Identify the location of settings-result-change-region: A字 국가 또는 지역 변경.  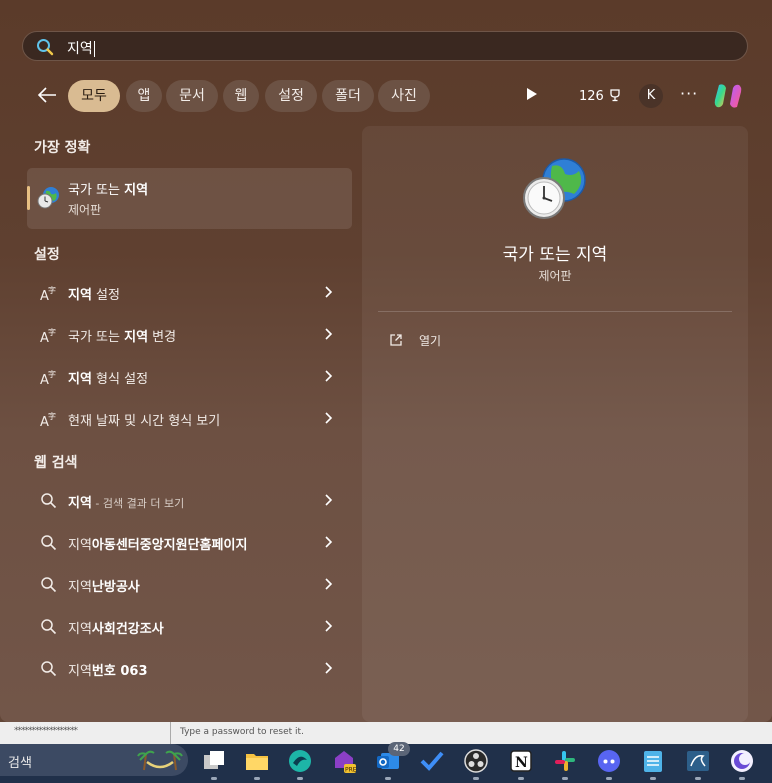
(189, 335).